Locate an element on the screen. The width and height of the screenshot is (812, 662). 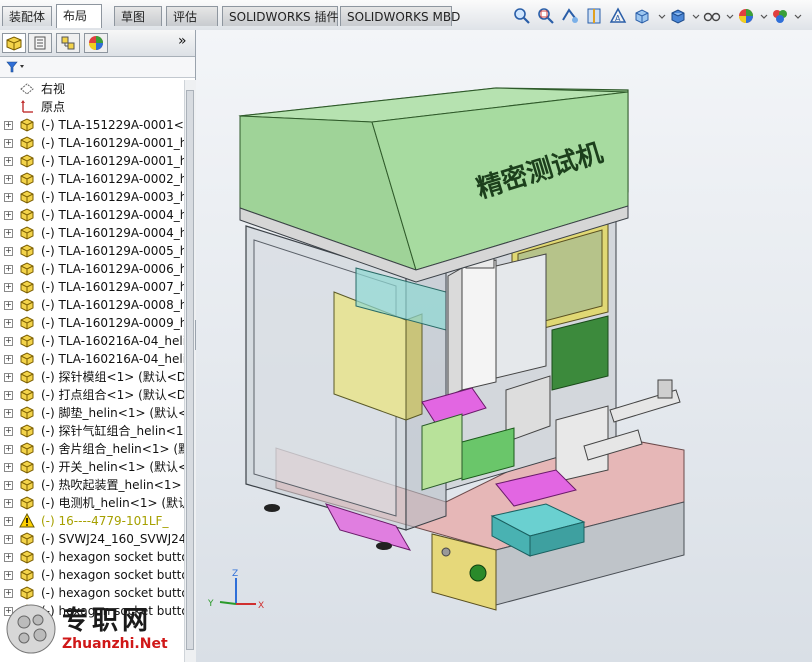
zoom-area-icon is located at coordinates (546, 16).